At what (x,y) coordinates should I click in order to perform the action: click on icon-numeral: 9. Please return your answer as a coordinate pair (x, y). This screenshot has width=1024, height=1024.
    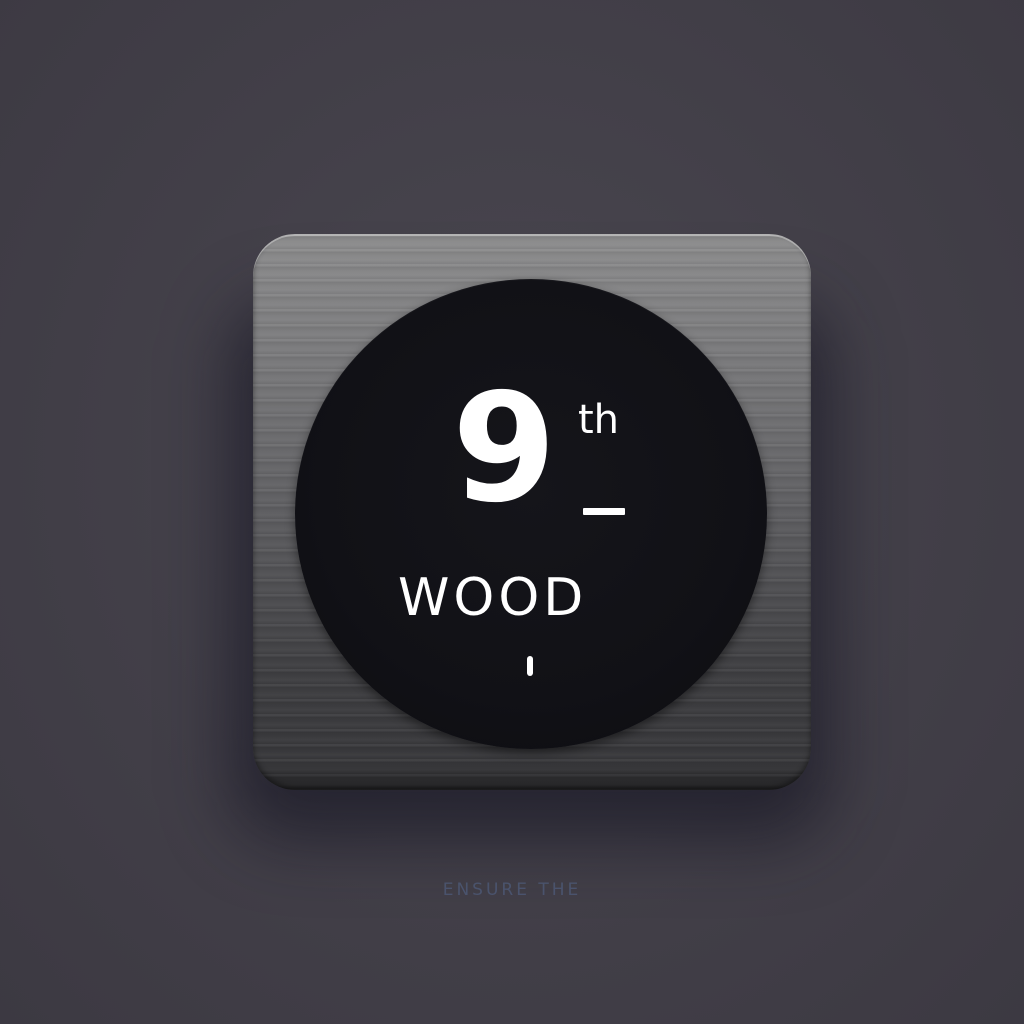
    Looking at the image, I should click on (504, 449).